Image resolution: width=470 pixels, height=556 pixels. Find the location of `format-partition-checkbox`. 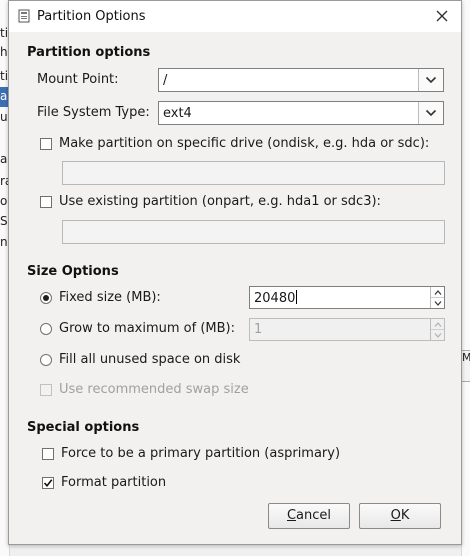

format-partition-checkbox is located at coordinates (48, 483).